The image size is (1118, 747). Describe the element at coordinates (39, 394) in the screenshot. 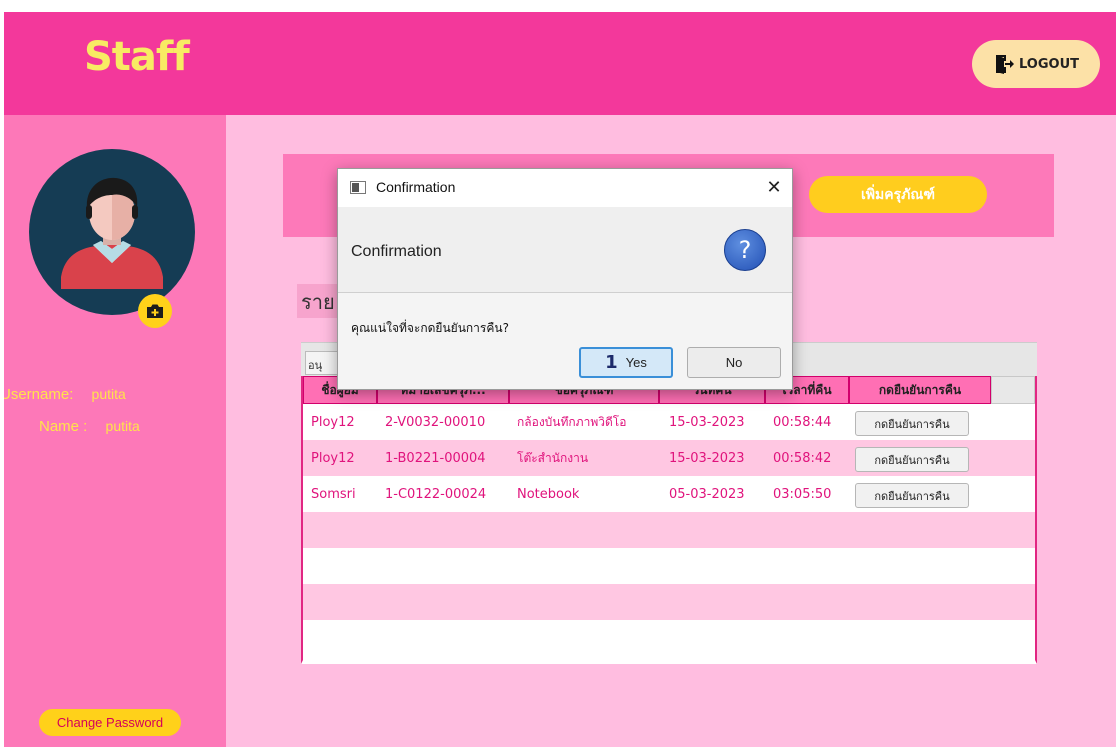

I see `username-label: Username:` at that location.